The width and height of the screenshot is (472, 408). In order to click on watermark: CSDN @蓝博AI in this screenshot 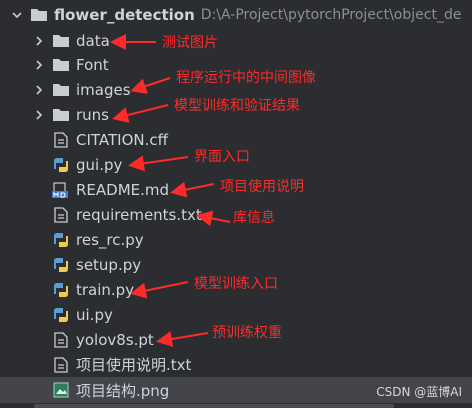, I will do `click(419, 392)`.